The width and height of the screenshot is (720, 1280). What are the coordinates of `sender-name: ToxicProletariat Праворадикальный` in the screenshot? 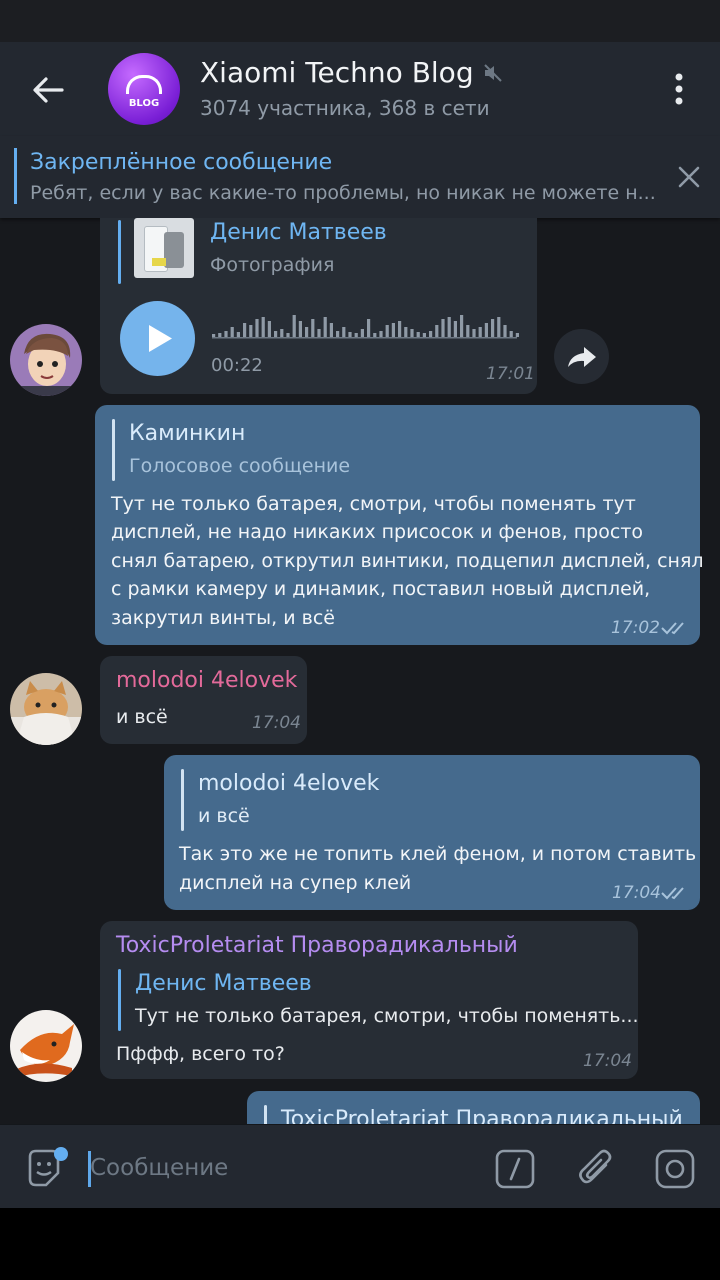 It's located at (317, 945).